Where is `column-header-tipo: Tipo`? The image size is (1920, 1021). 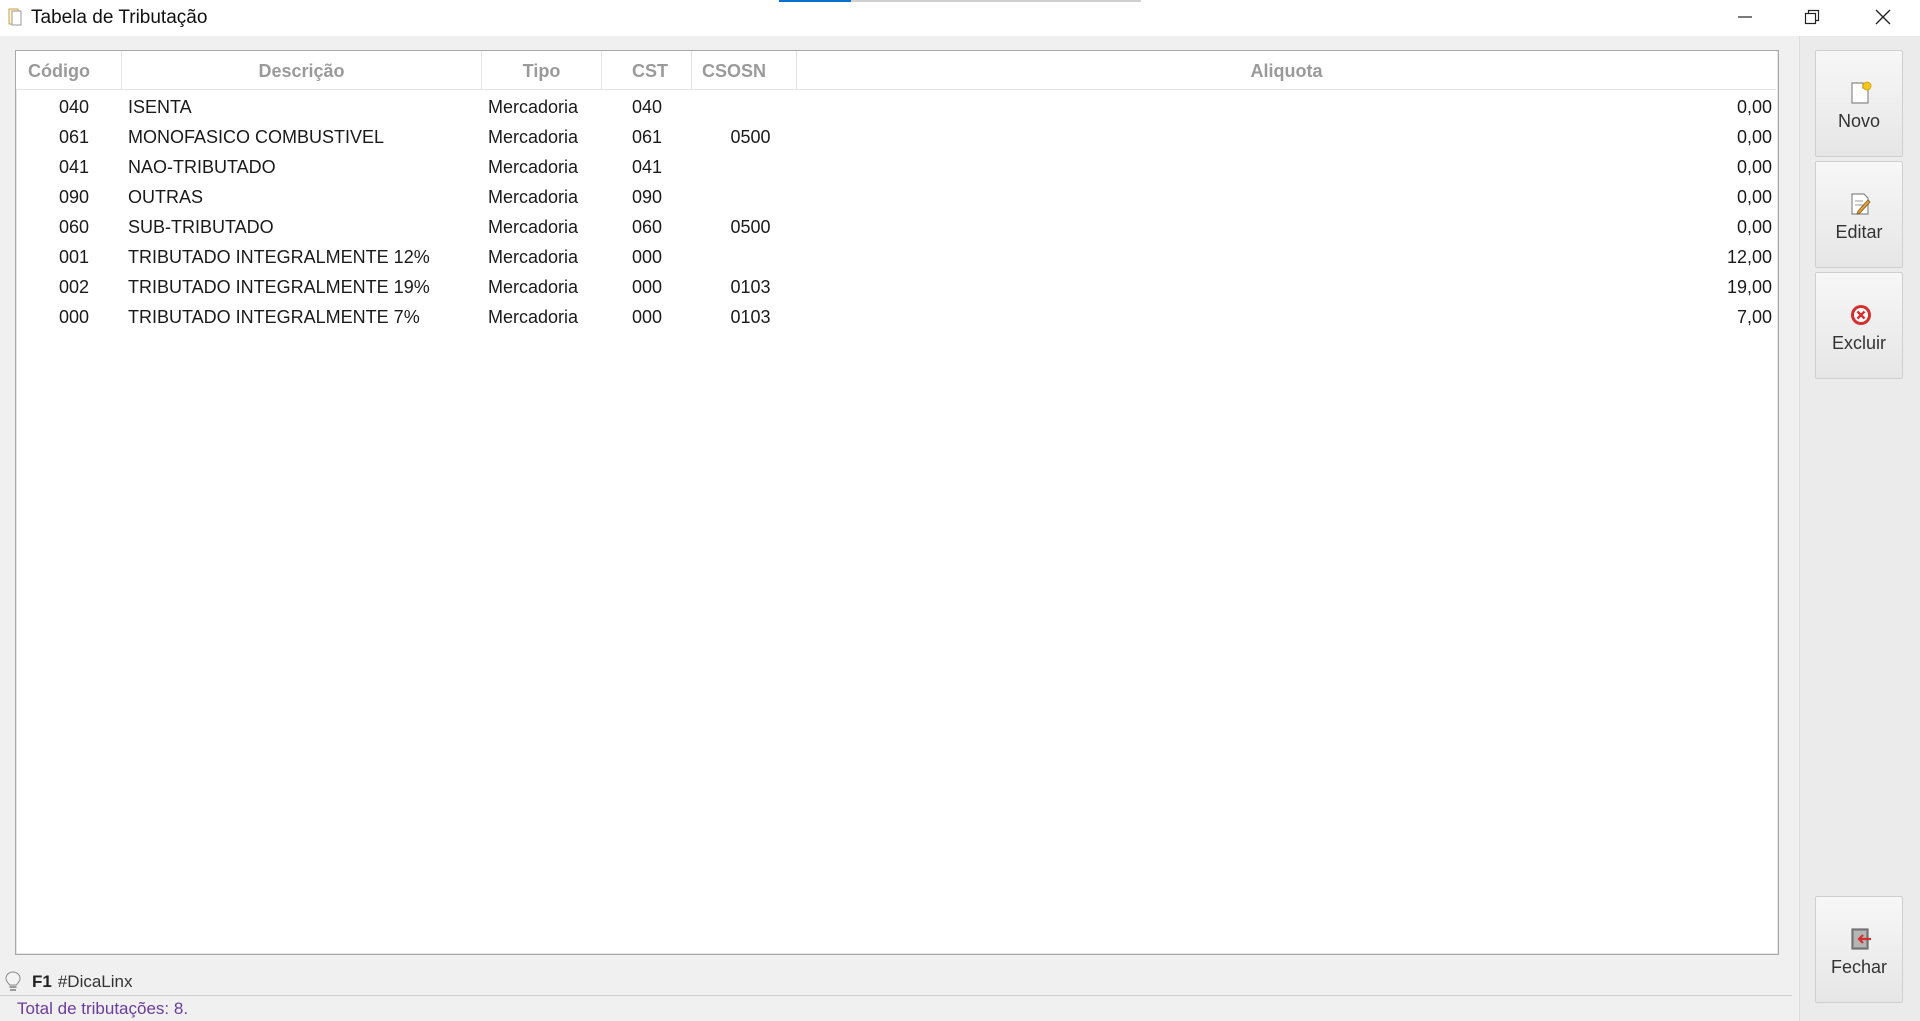
column-header-tipo: Tipo is located at coordinates (542, 70).